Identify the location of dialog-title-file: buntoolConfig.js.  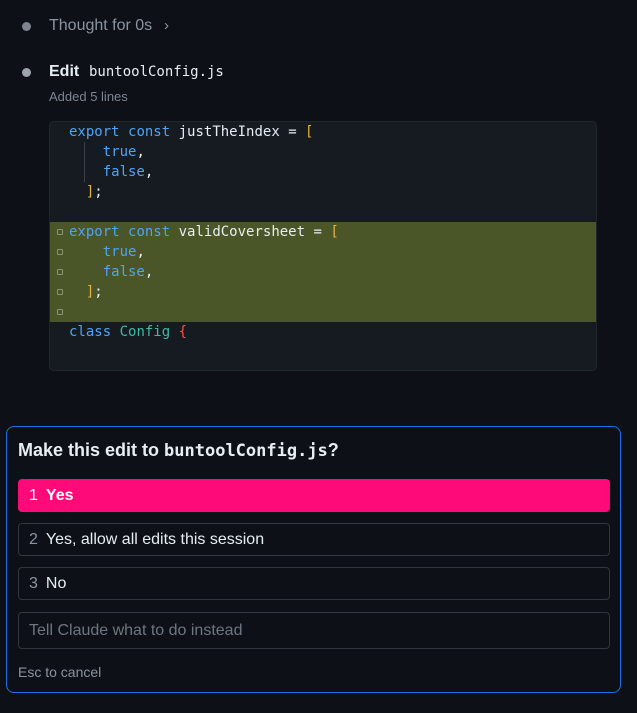
(246, 451).